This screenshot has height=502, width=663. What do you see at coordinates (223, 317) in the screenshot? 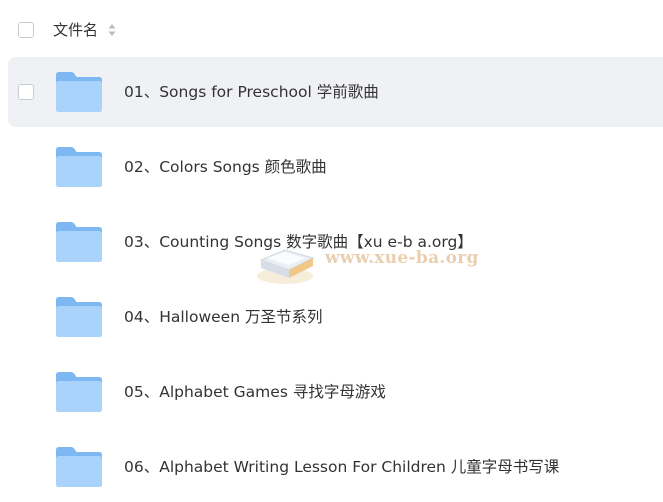
I see `file-name: 04、Halloween 万圣节系列` at bounding box center [223, 317].